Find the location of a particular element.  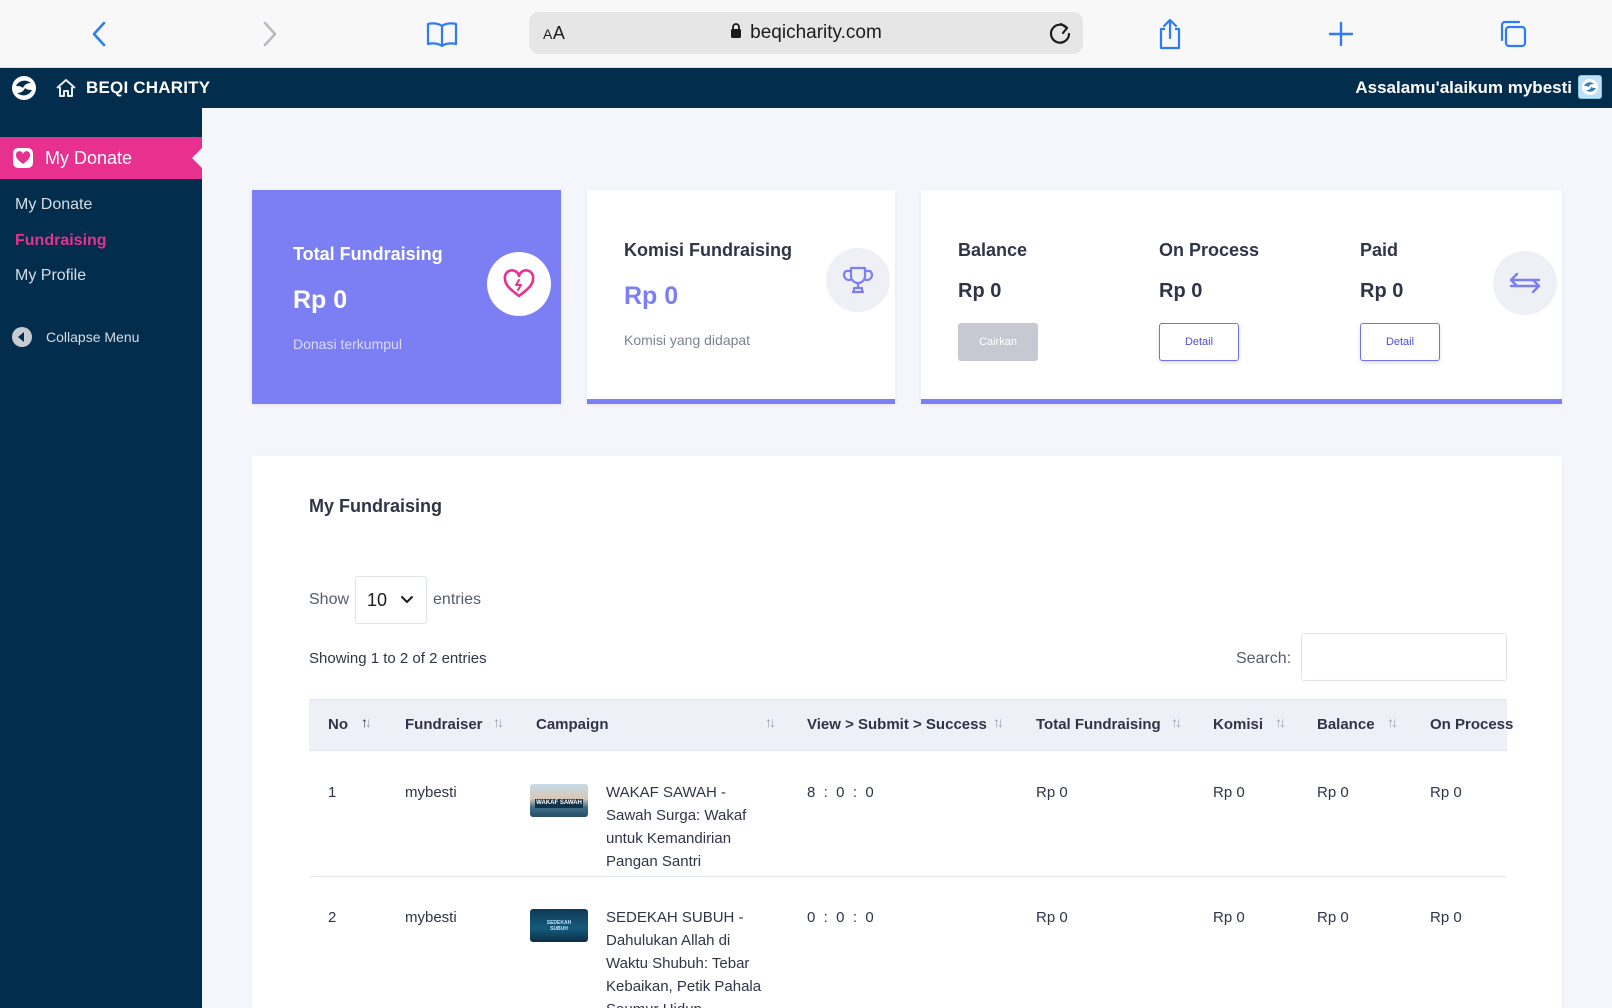

transfer-badge is located at coordinates (1525, 283).